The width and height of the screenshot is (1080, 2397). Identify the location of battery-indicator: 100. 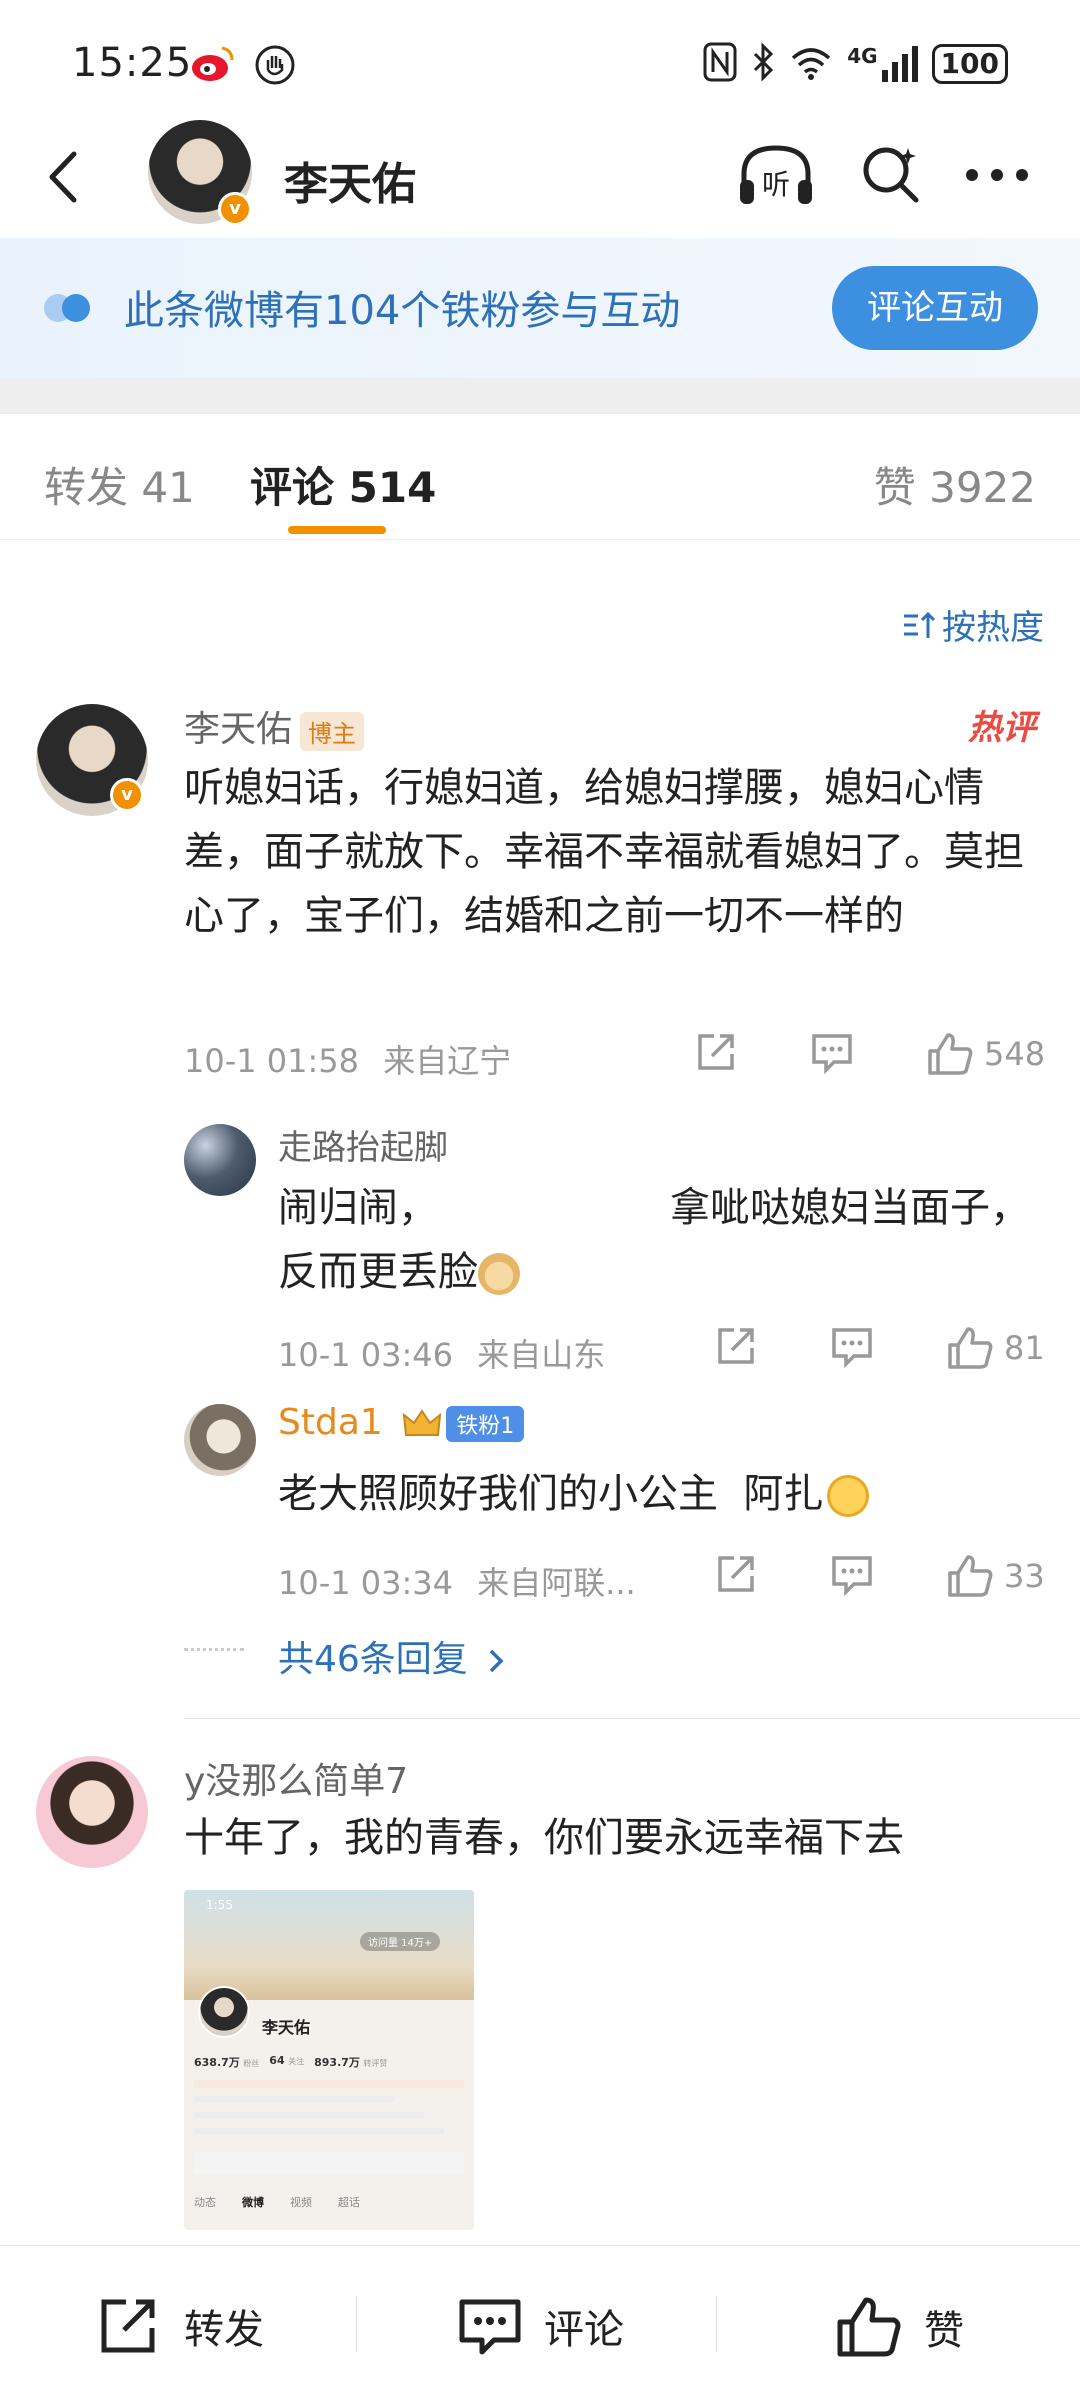
(969, 64).